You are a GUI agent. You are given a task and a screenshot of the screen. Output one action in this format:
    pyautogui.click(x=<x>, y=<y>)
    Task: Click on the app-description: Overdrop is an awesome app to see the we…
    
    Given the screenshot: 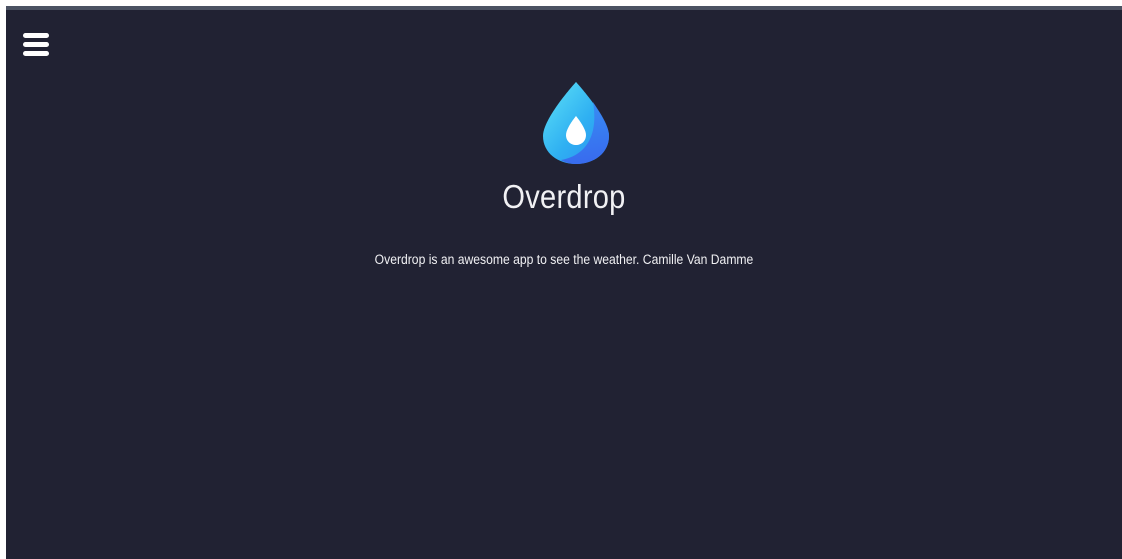 What is the action you would take?
    pyautogui.click(x=564, y=259)
    